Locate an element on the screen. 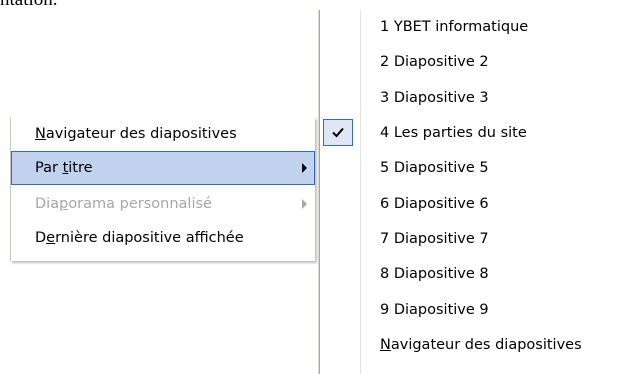  slide-item-5: 5 Diapositive 5 is located at coordinates (476, 168).